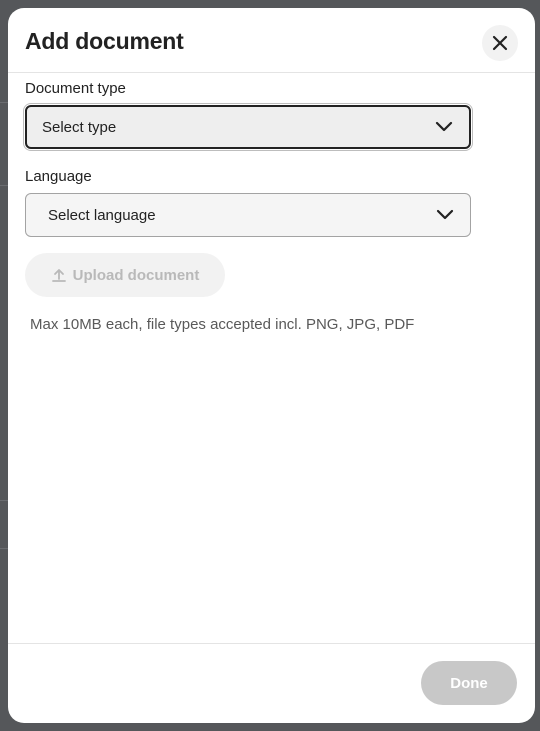 This screenshot has width=540, height=731. Describe the element at coordinates (58, 176) in the screenshot. I see `language-label: Language` at that location.